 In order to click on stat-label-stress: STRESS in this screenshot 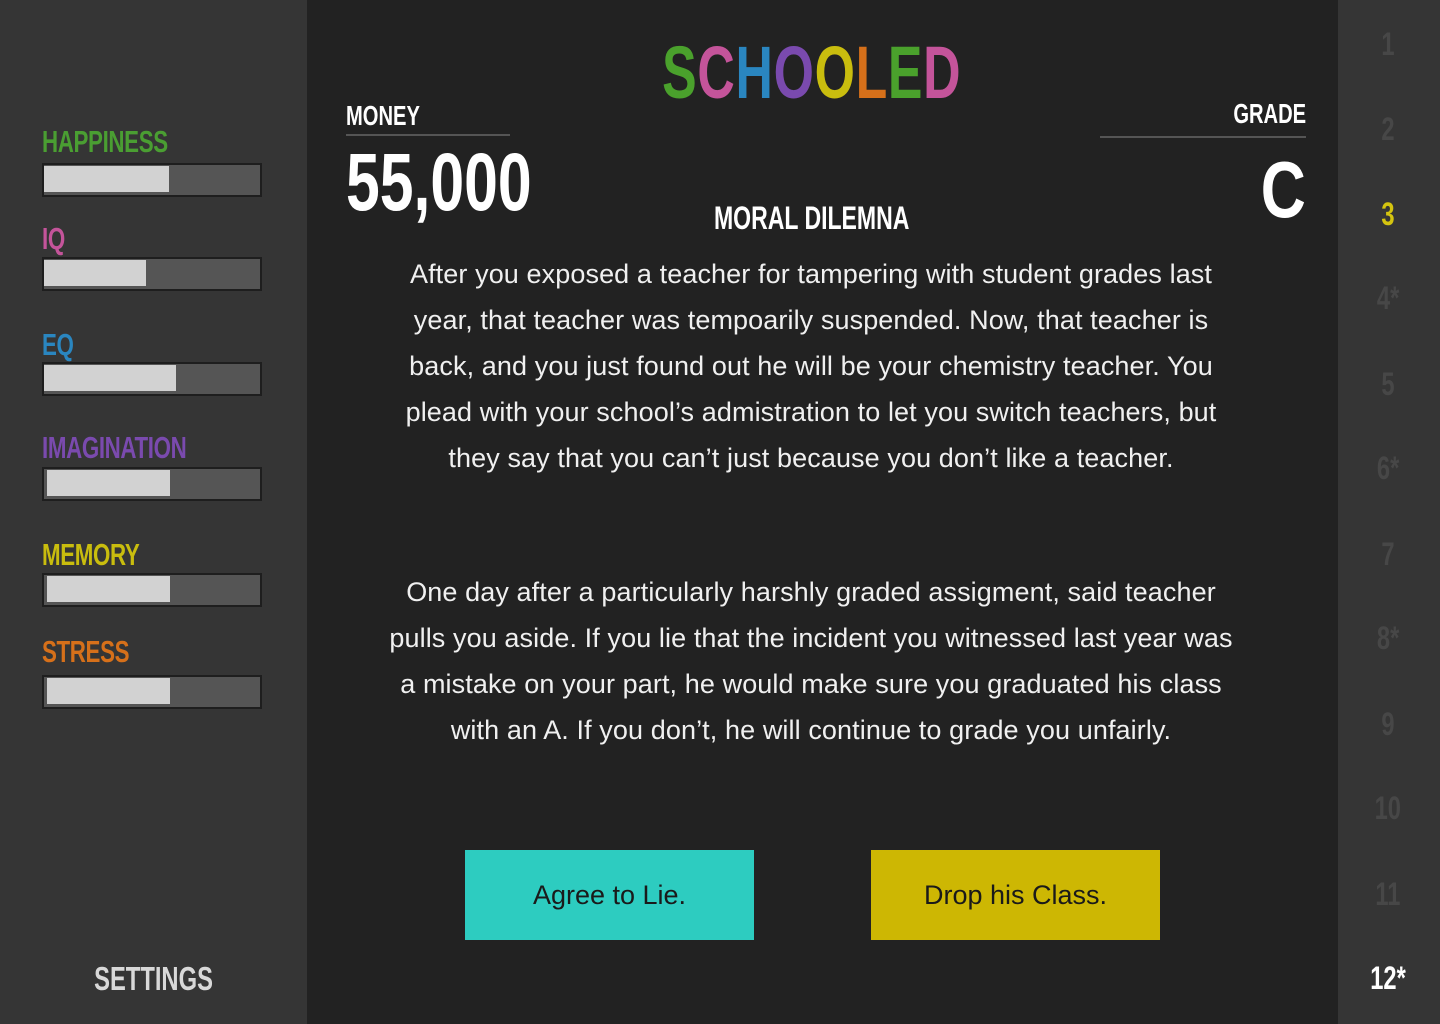, I will do `click(86, 651)`.